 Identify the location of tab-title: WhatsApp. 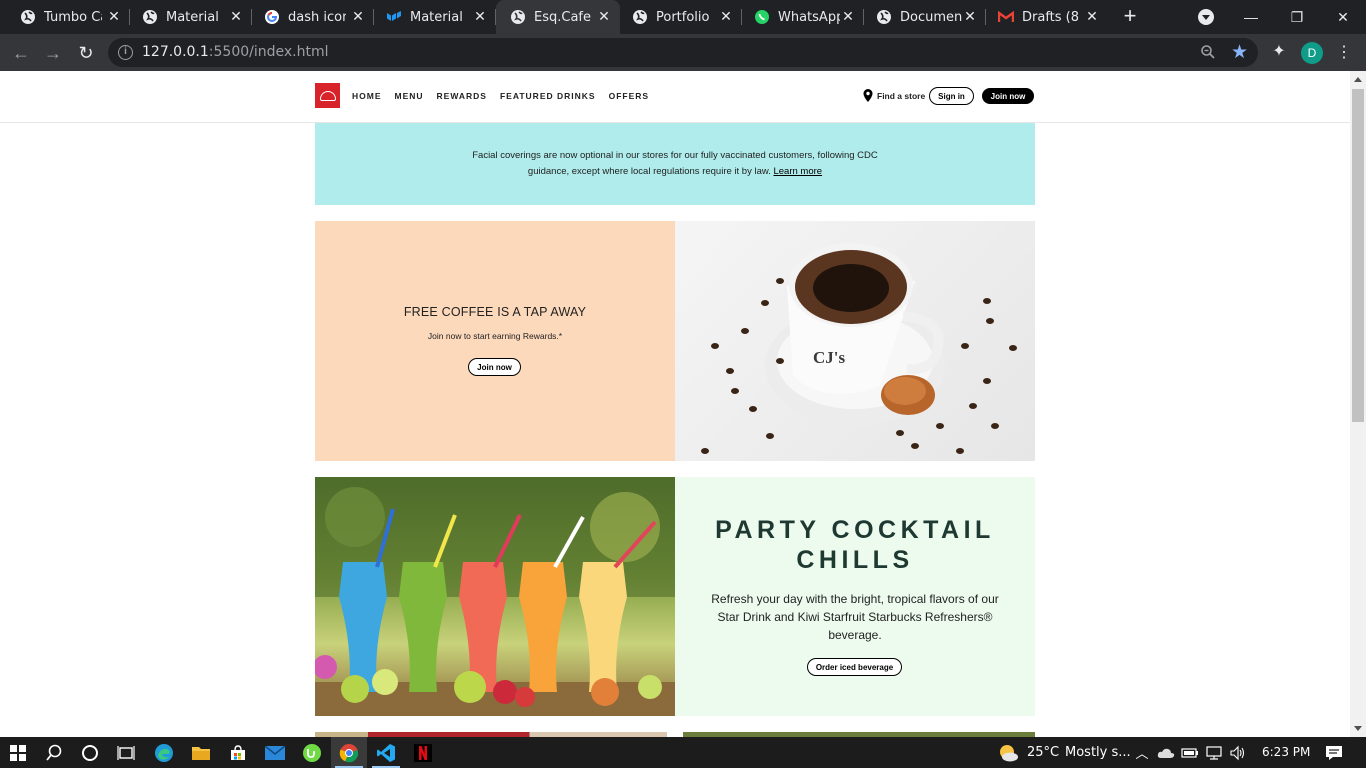
(809, 17).